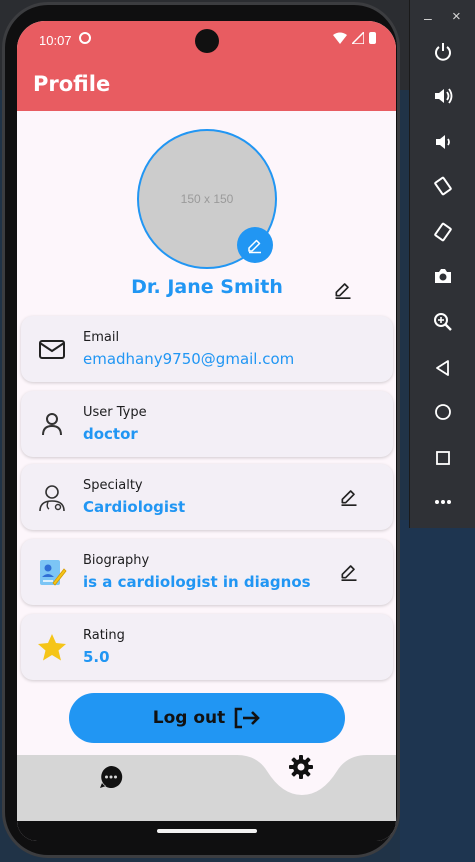  What do you see at coordinates (206, 788) in the screenshot?
I see `bottom-nav` at bounding box center [206, 788].